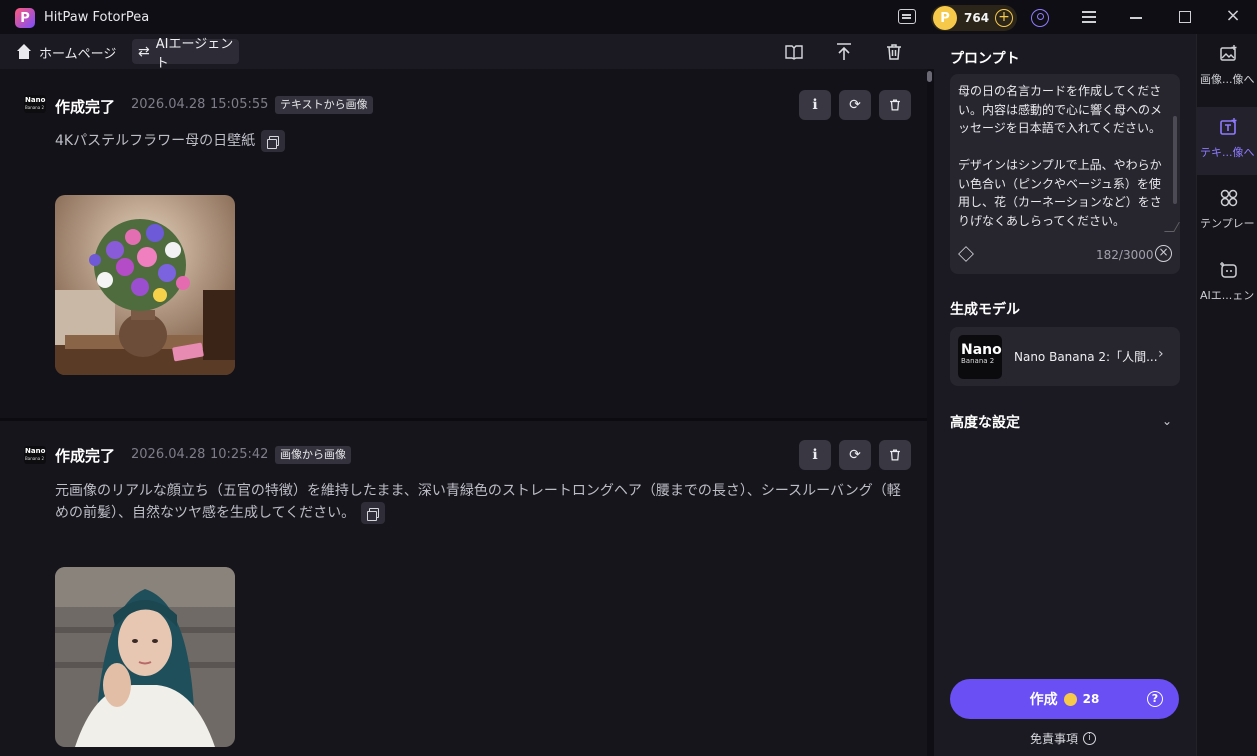  What do you see at coordinates (628, 17) in the screenshot?
I see `title-bar: P HitPaw FotorPea P 764 + ×` at bounding box center [628, 17].